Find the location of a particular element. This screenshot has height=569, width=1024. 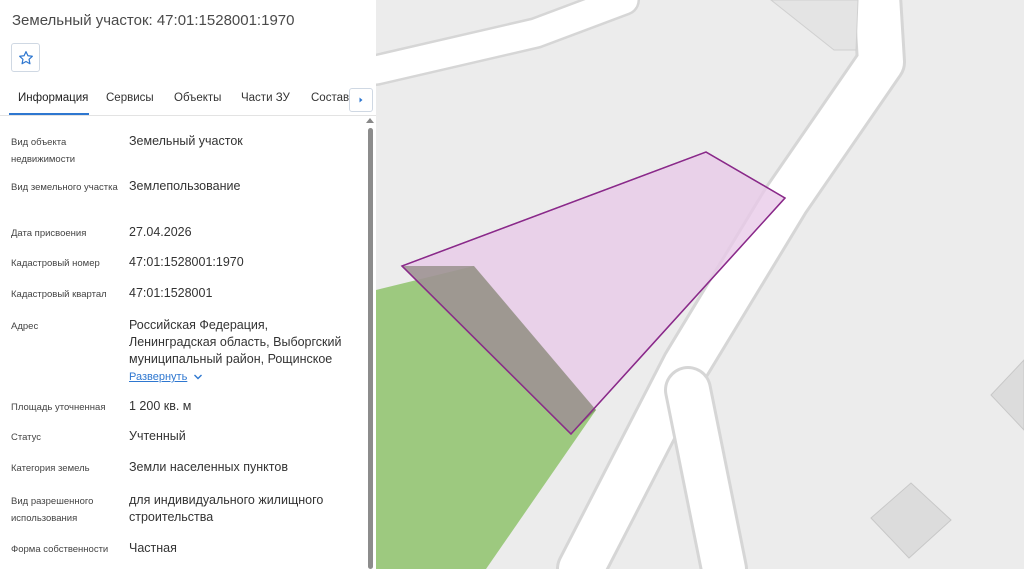

page-title: Земельный участок: 47:01:1528001:1970 is located at coordinates (153, 20).